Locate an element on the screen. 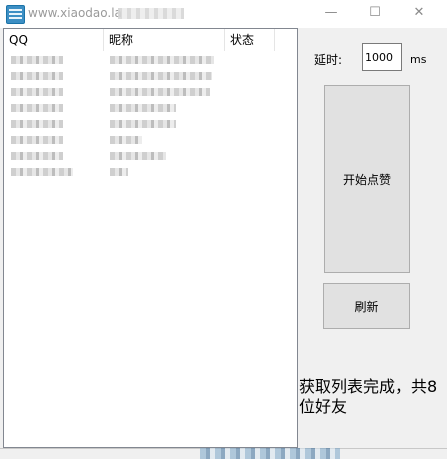 The image size is (447, 459). refresh-button: 刷新 is located at coordinates (366, 306).